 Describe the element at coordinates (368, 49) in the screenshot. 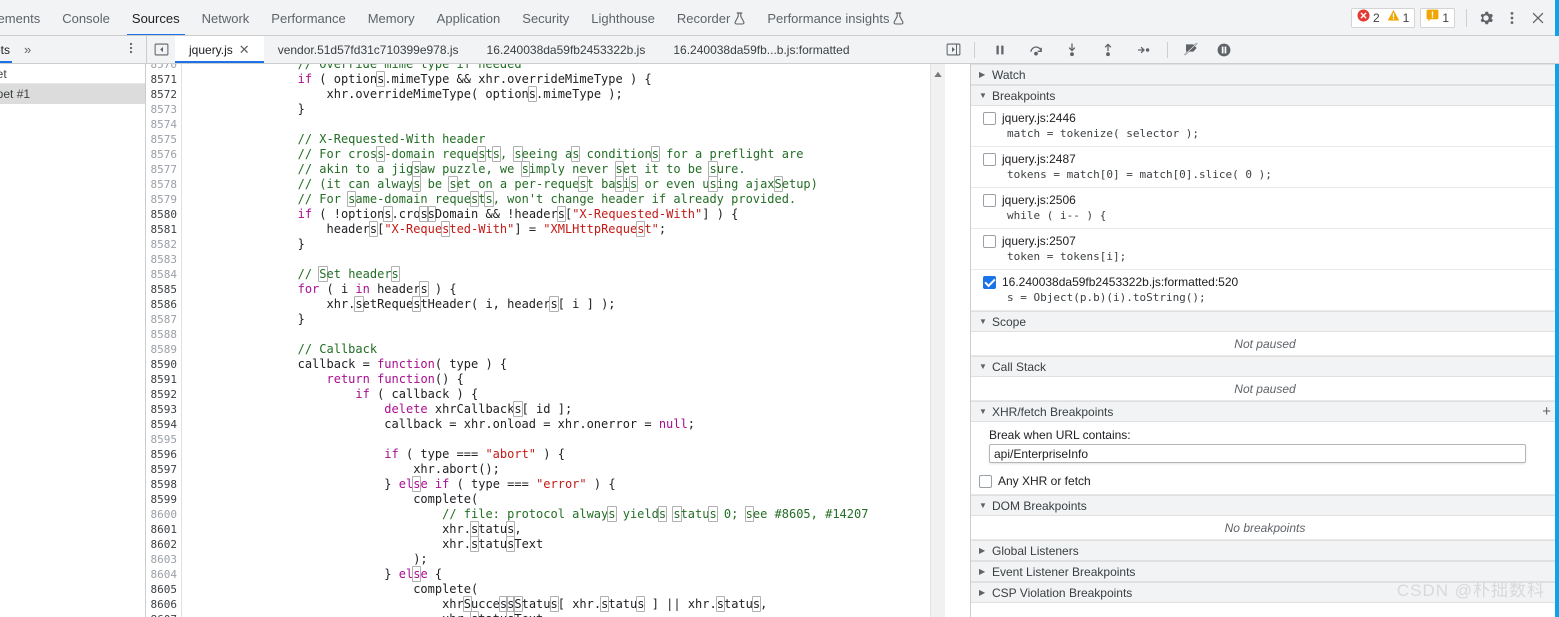

I see `file-tab-vendor-js: vendor.51d57fd31c710399e978.js` at that location.